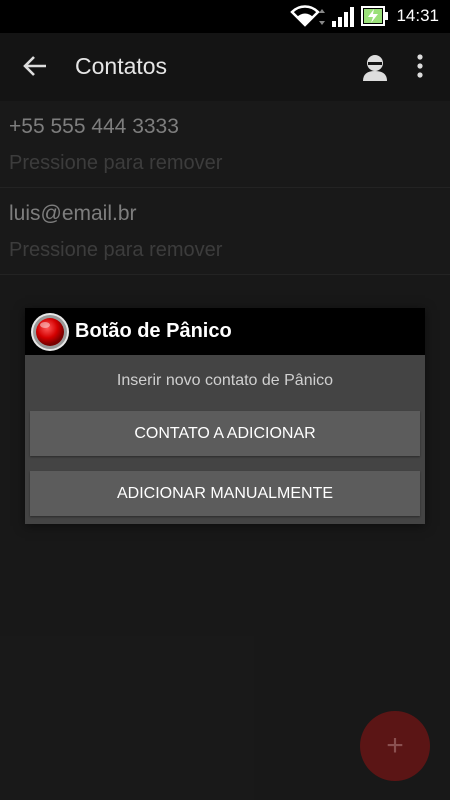 This screenshot has width=450, height=800. What do you see at coordinates (35, 66) in the screenshot?
I see `arrow-back-icon` at bounding box center [35, 66].